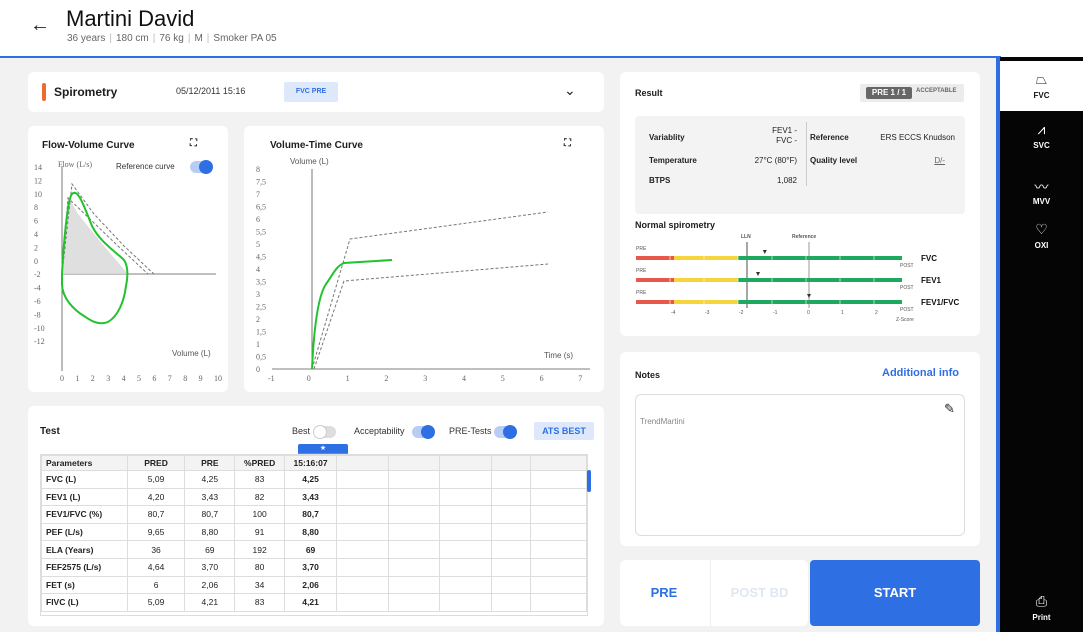 This screenshot has width=1083, height=632. Describe the element at coordinates (664, 593) in the screenshot. I see `pre-button: PRE` at that location.